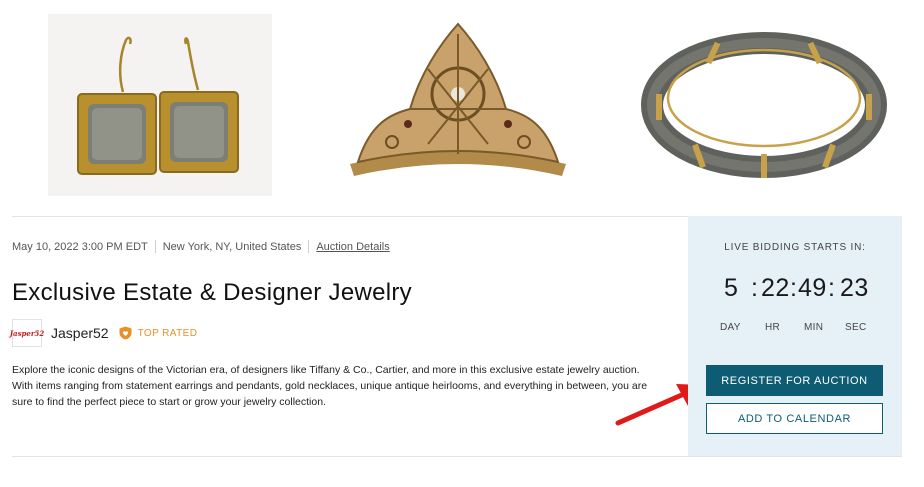  Describe the element at coordinates (812, 288) in the screenshot. I see `countdown-minutes: 49` at that location.